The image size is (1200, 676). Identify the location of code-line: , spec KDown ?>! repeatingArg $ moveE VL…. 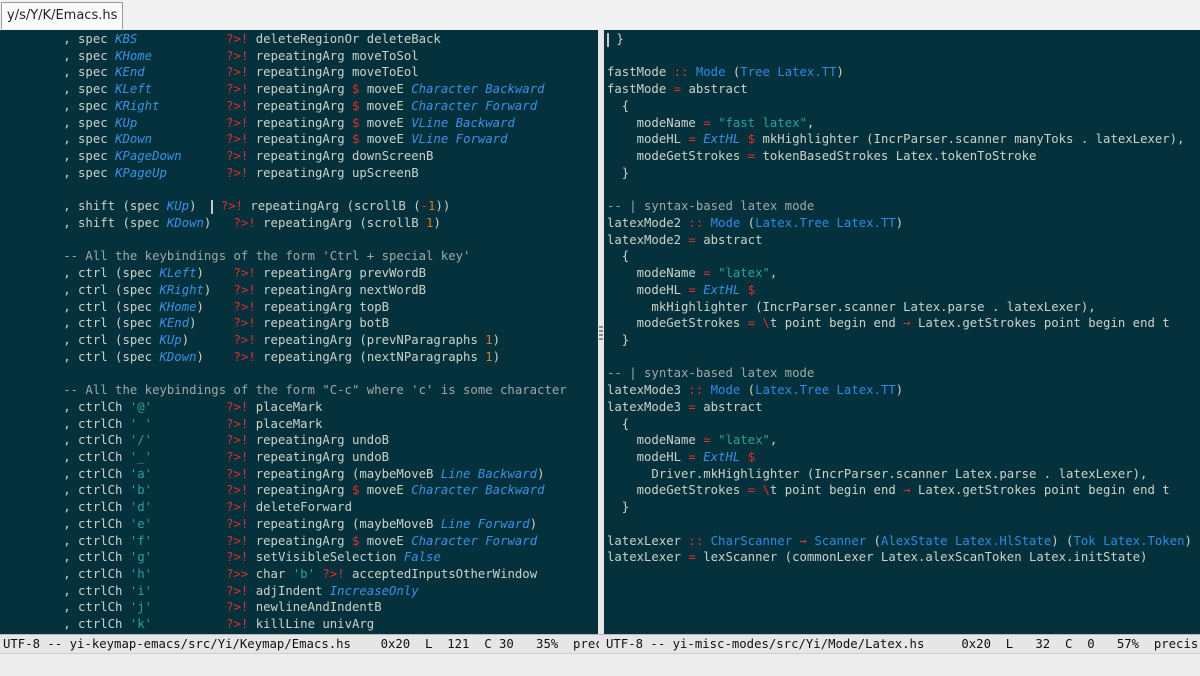
(285, 139).